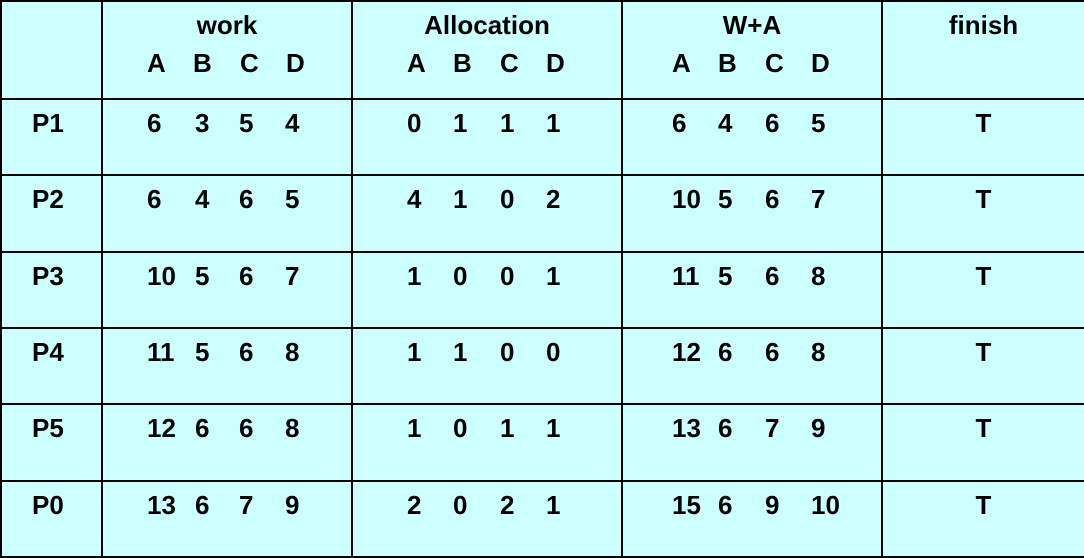 This screenshot has width=1084, height=558. What do you see at coordinates (292, 275) in the screenshot?
I see `work-value-d: 7` at bounding box center [292, 275].